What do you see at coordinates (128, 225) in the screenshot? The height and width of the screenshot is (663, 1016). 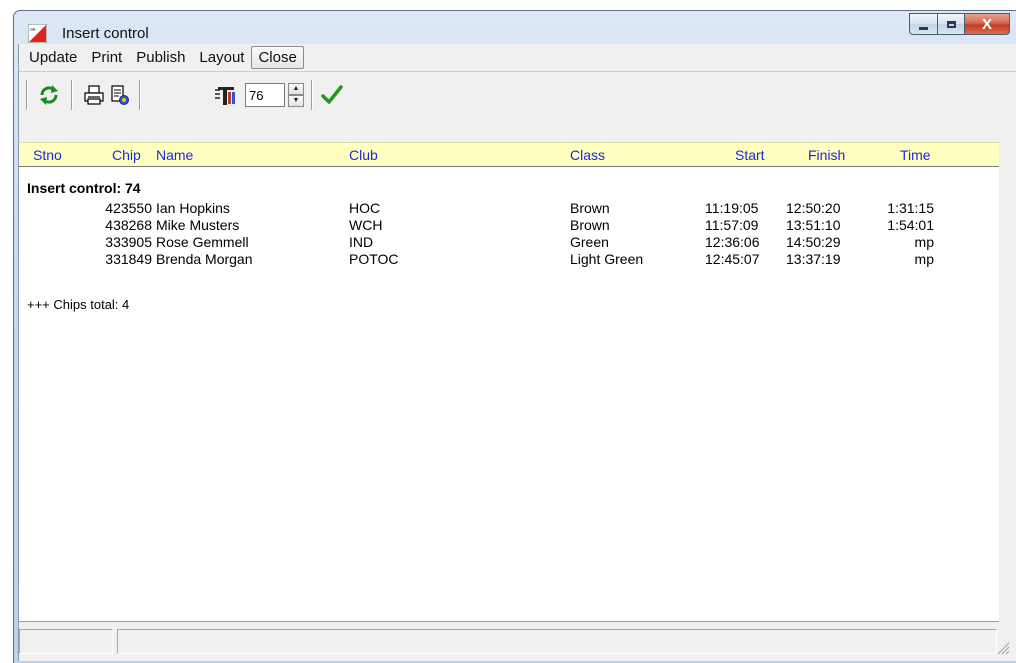 I see `cell-chip: 438268` at bounding box center [128, 225].